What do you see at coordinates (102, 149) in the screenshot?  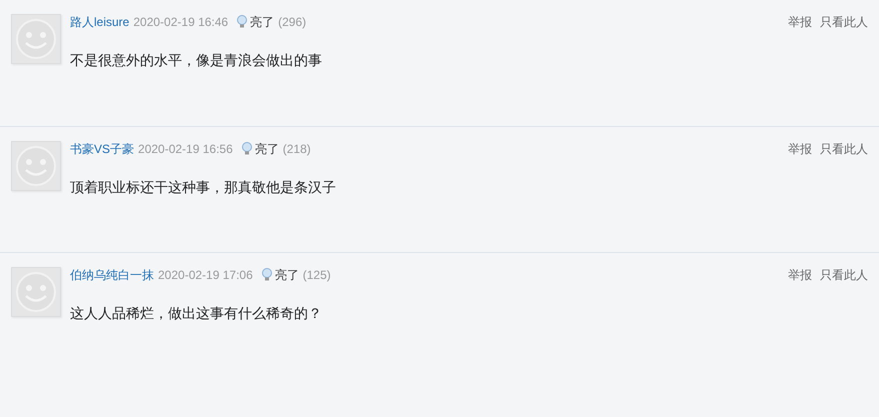 I see `username-link: 书豪VS子豪` at bounding box center [102, 149].